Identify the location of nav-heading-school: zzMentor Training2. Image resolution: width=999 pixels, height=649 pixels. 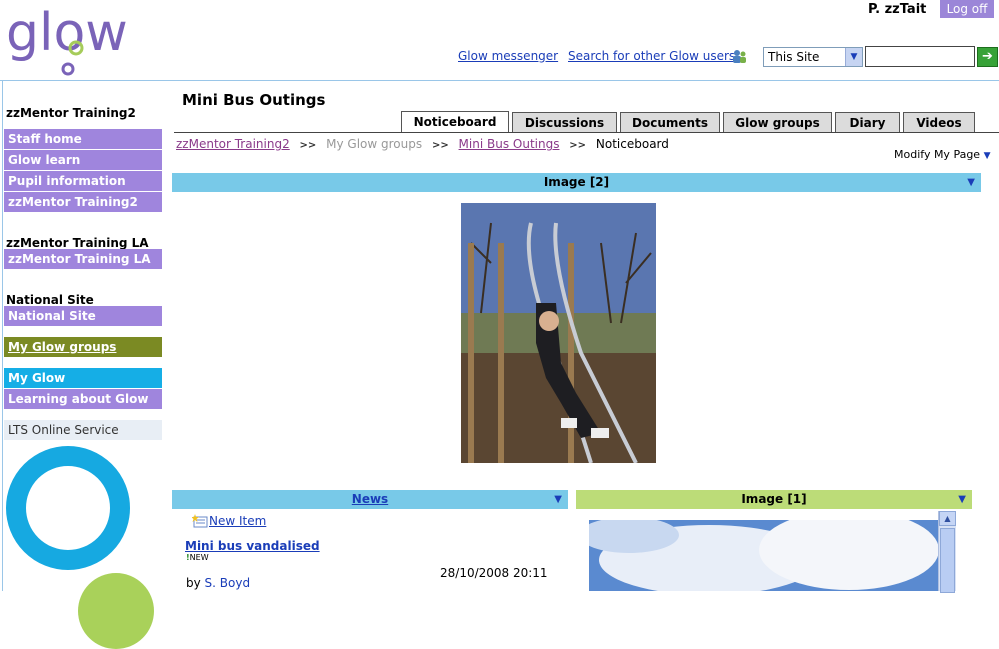
(71, 113).